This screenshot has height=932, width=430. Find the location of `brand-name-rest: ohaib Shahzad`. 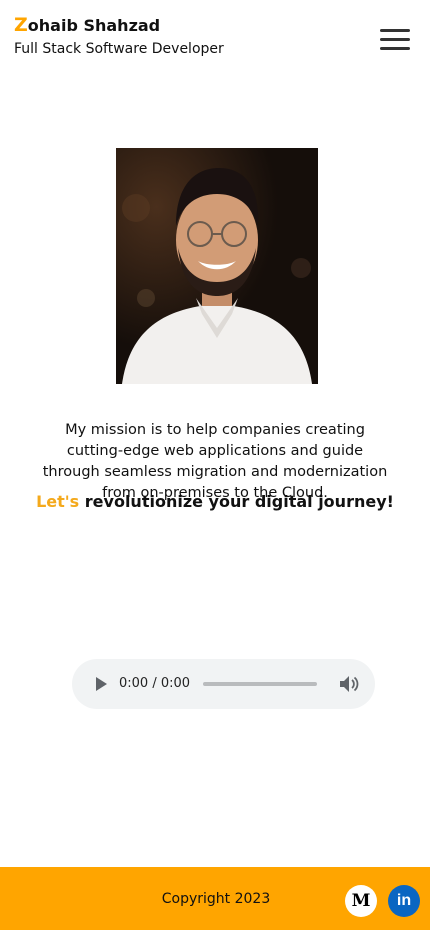

brand-name-rest: ohaib Shahzad is located at coordinates (94, 25).